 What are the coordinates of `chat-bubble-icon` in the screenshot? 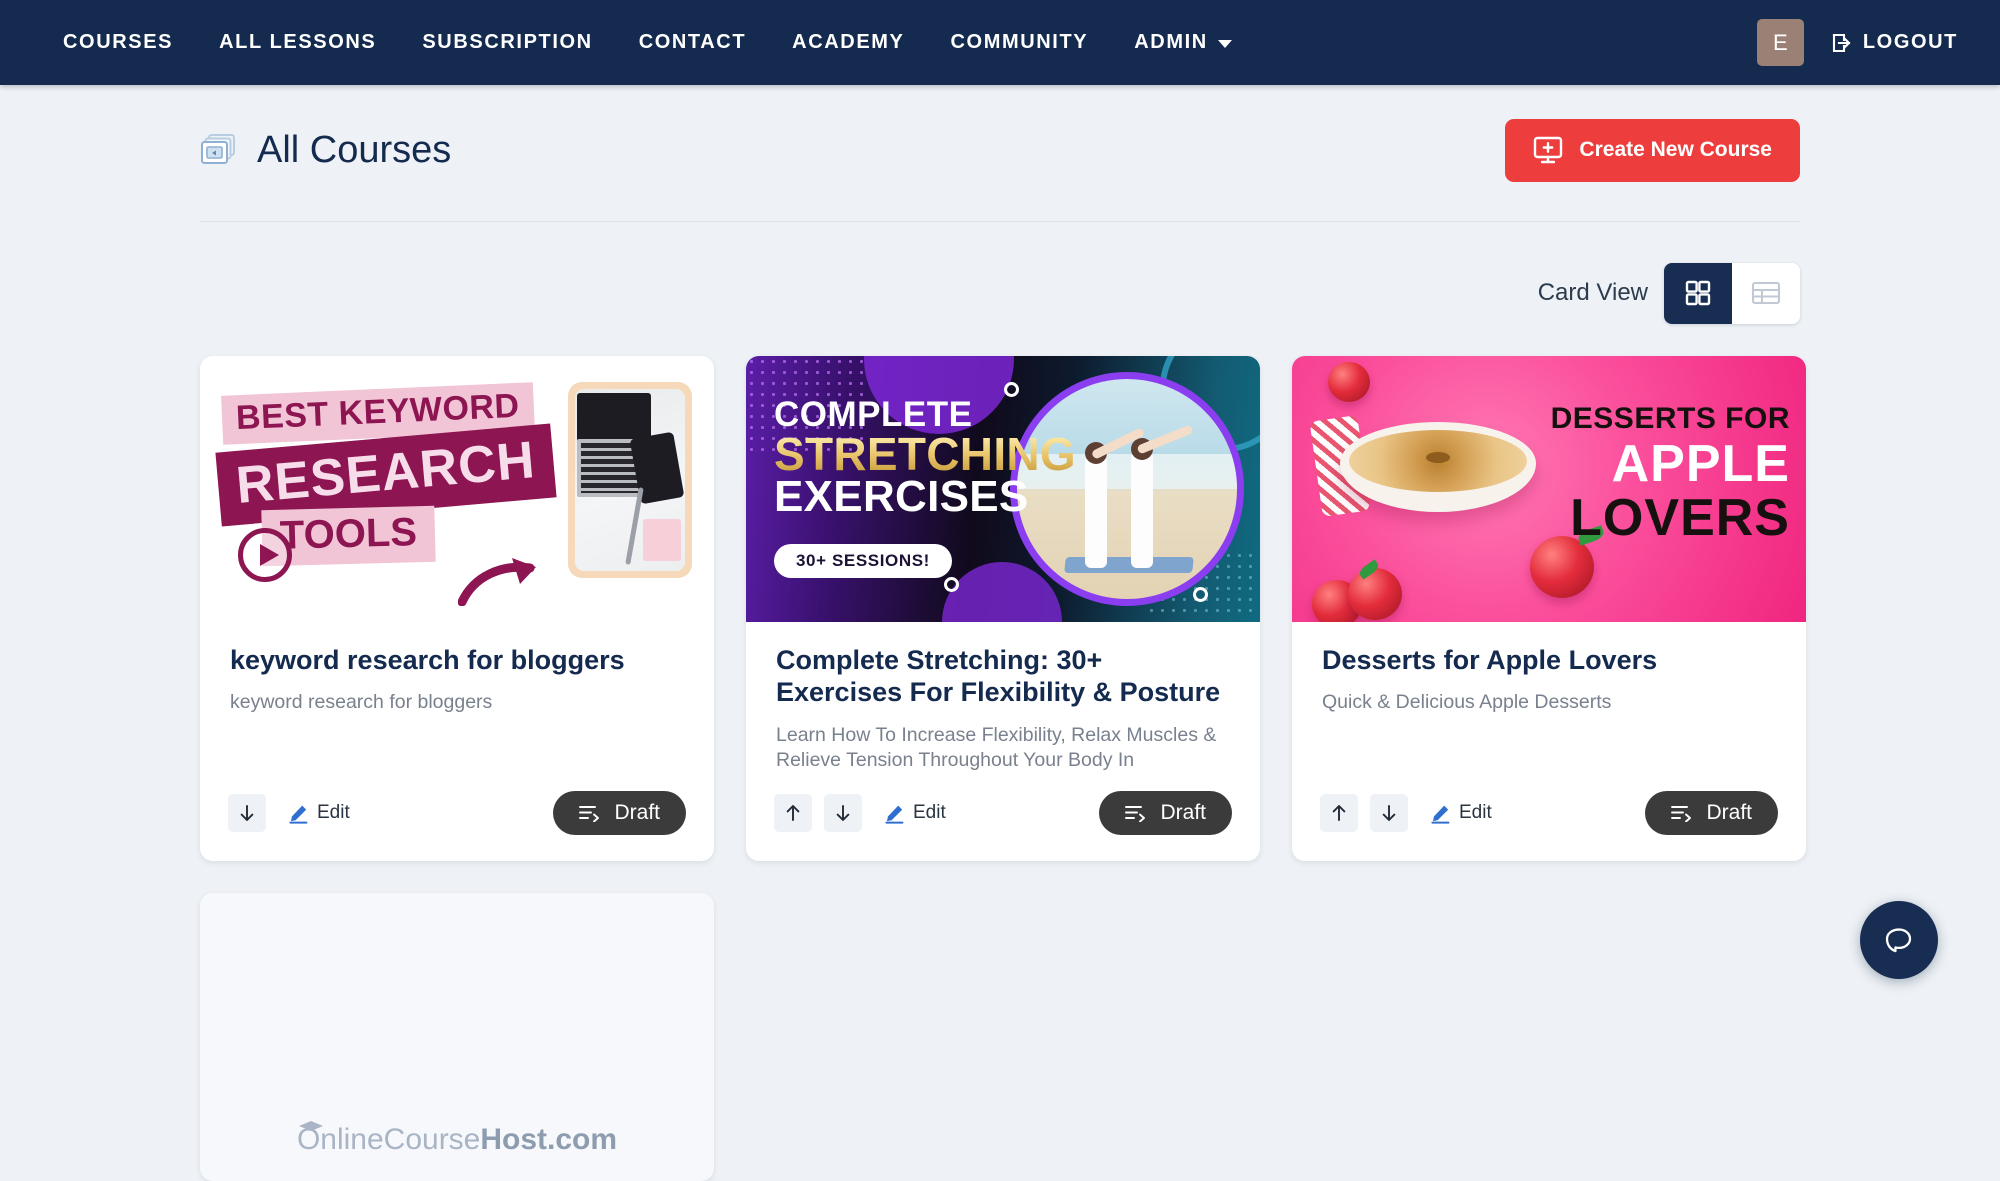 It's located at (1899, 940).